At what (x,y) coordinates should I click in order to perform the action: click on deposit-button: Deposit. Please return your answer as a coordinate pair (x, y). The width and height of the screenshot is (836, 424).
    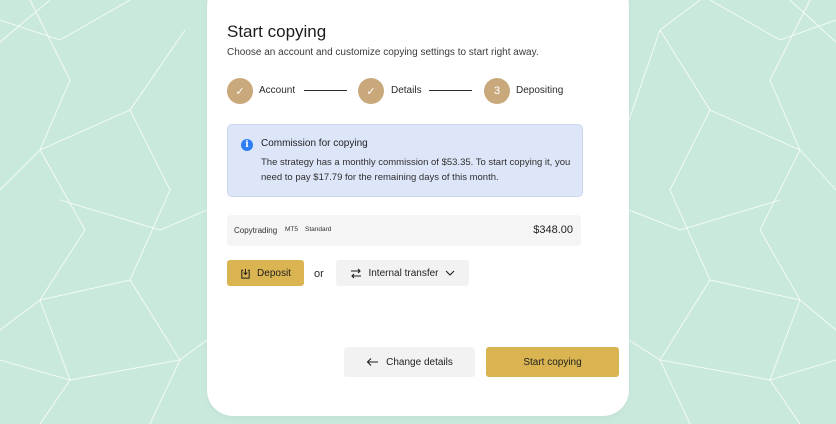
    Looking at the image, I should click on (265, 273).